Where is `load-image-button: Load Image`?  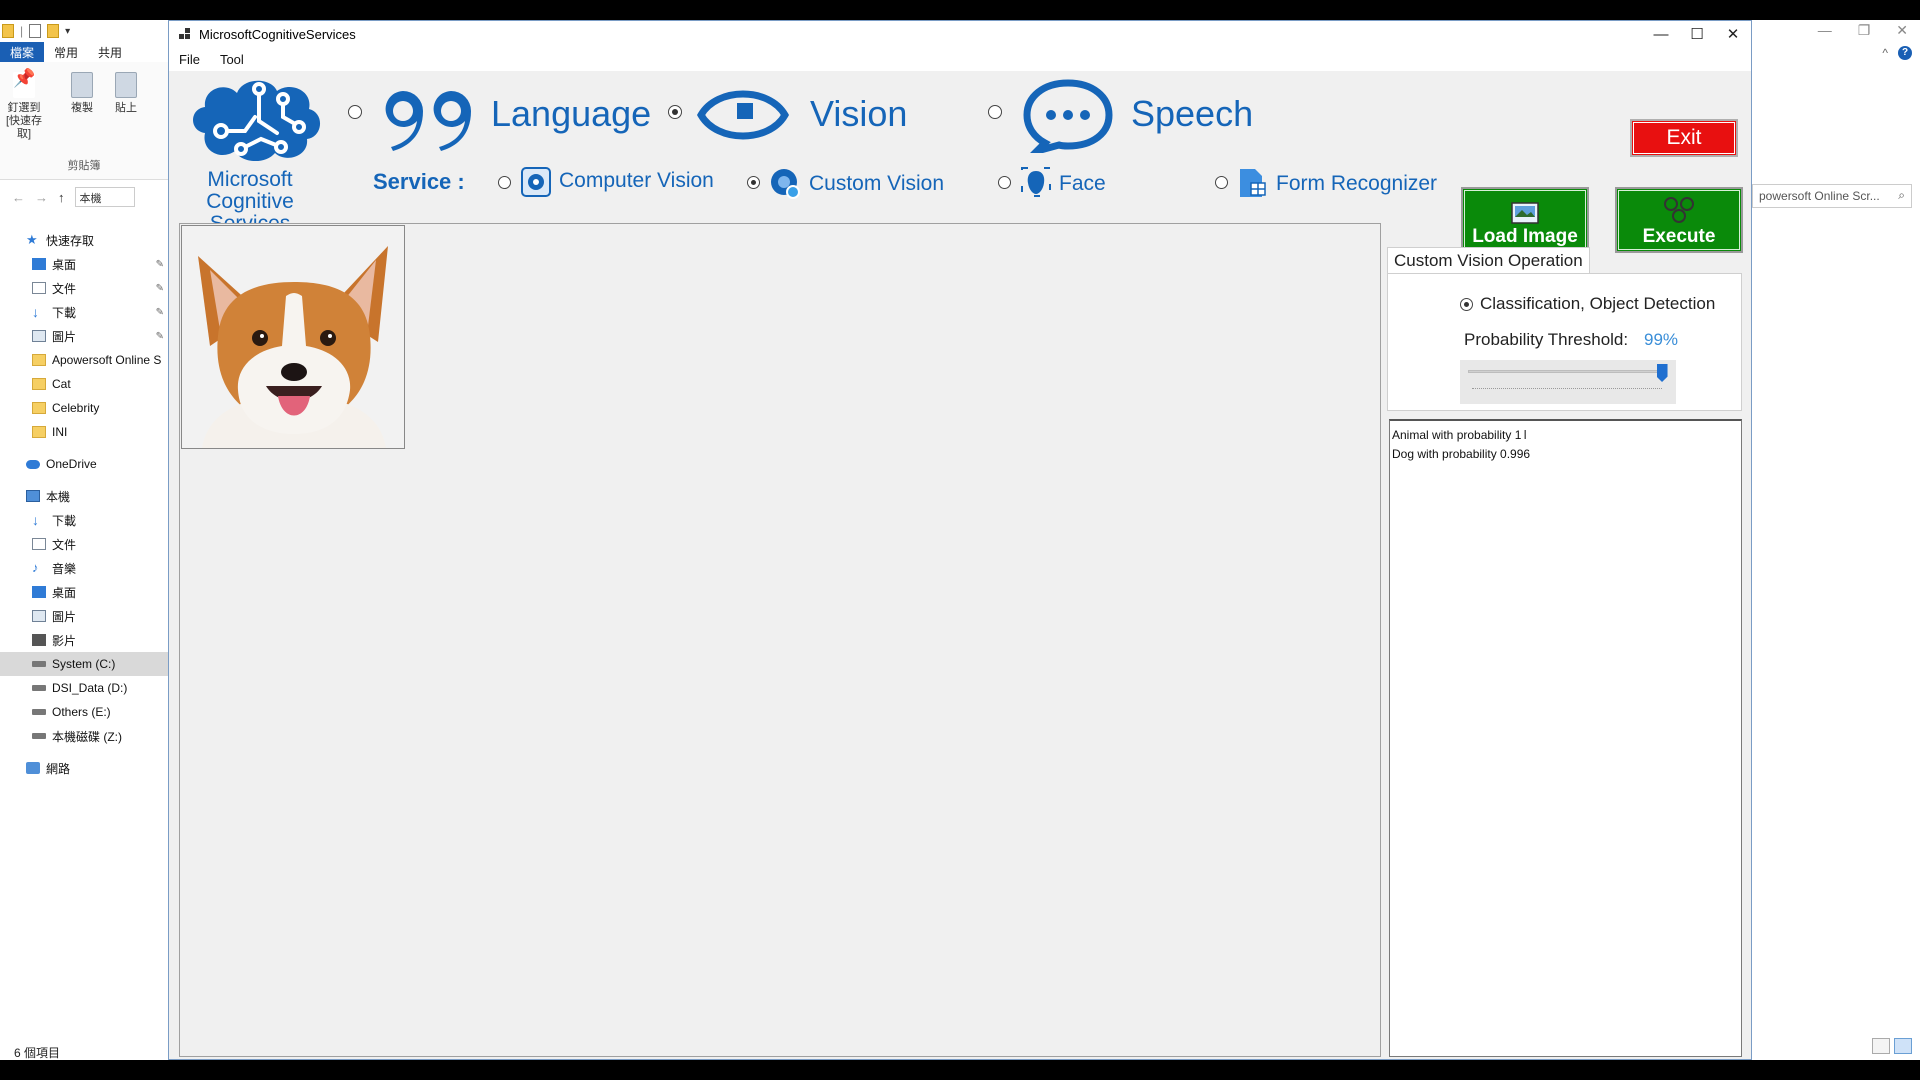
load-image-button: Load Image is located at coordinates (1525, 220).